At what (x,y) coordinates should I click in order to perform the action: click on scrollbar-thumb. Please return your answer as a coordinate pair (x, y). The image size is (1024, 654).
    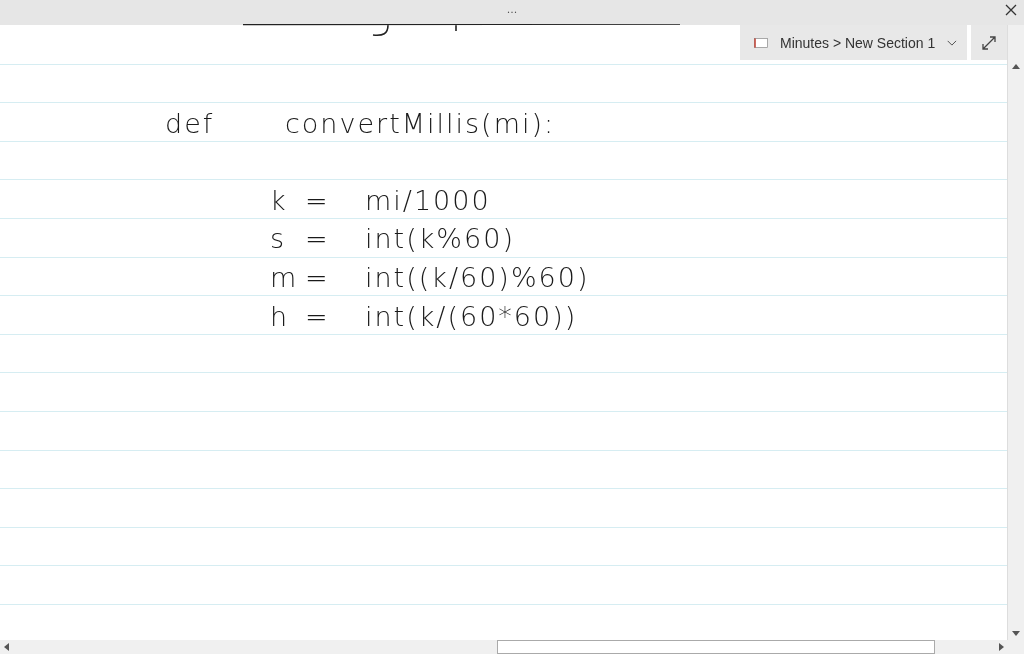
    Looking at the image, I should click on (716, 647).